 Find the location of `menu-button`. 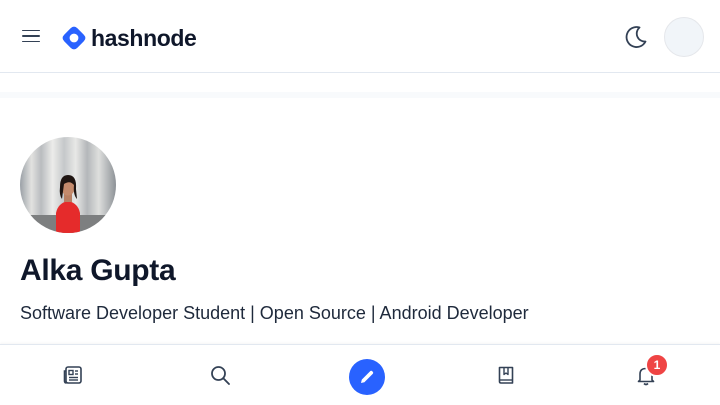

menu-button is located at coordinates (35, 36).